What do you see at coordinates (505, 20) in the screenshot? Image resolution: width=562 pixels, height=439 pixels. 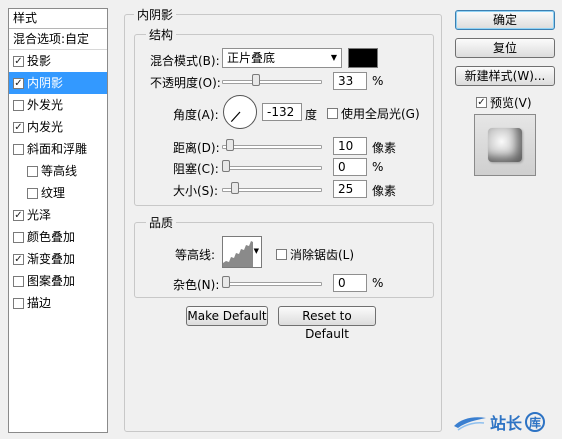 I see `ok-button: 确定` at bounding box center [505, 20].